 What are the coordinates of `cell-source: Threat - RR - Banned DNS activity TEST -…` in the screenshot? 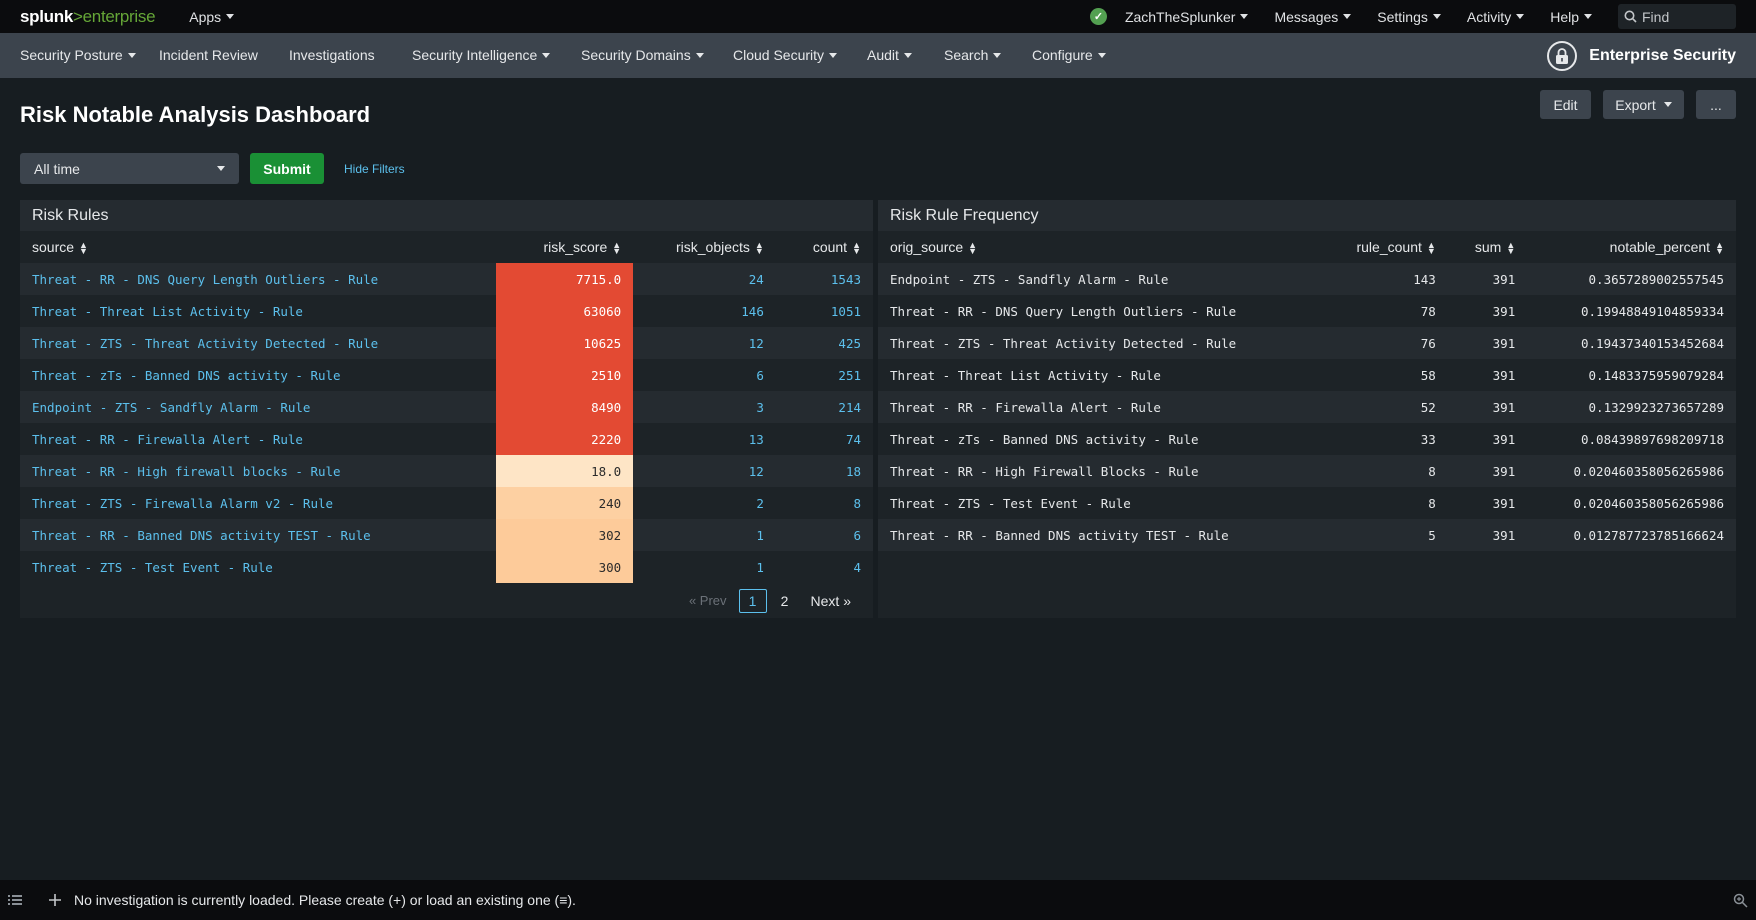 It's located at (258, 535).